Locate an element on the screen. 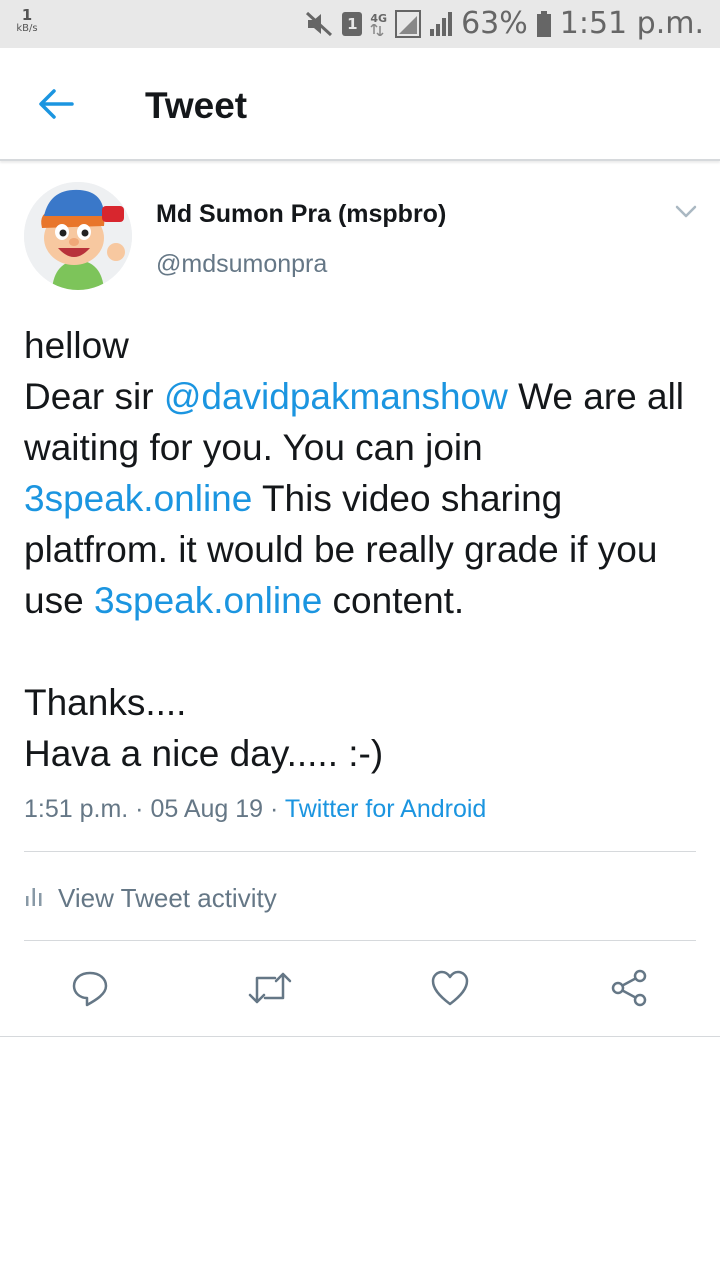 The height and width of the screenshot is (1280, 720). heart-icon is located at coordinates (450, 990).